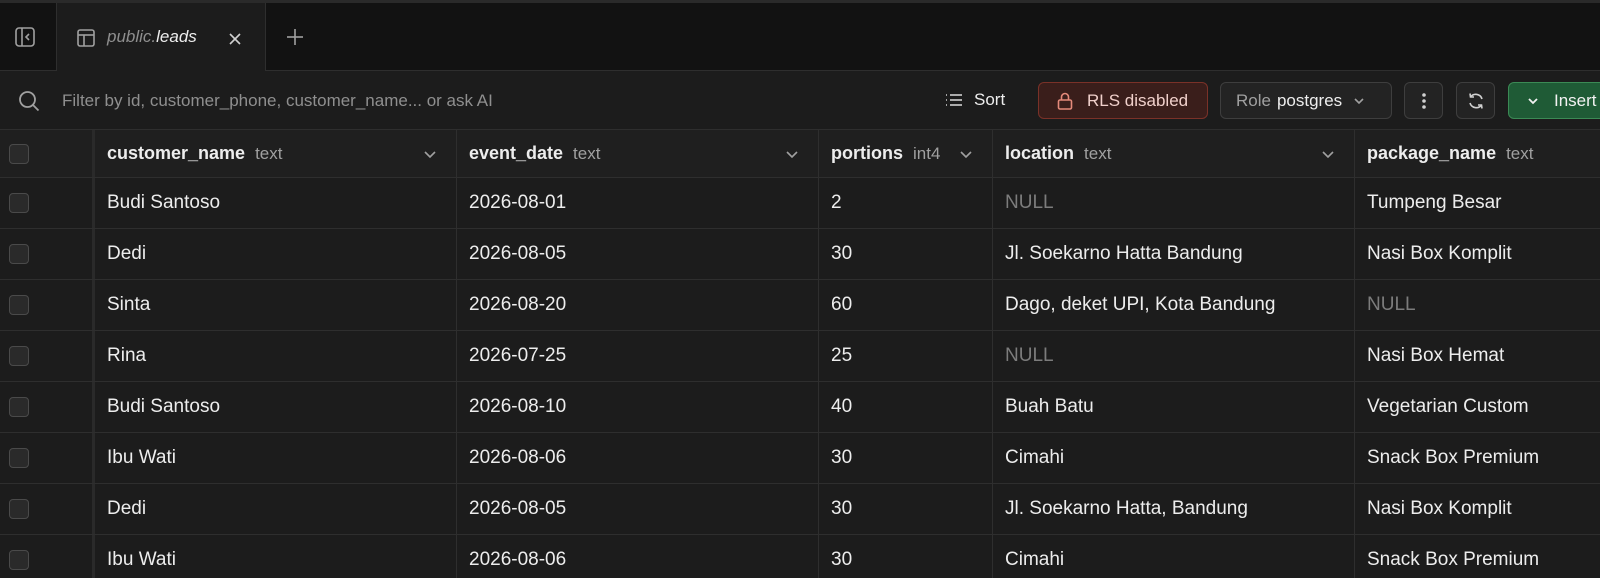 Image resolution: width=1600 pixels, height=578 pixels. I want to click on cell-value: 2026-08-01, so click(518, 202).